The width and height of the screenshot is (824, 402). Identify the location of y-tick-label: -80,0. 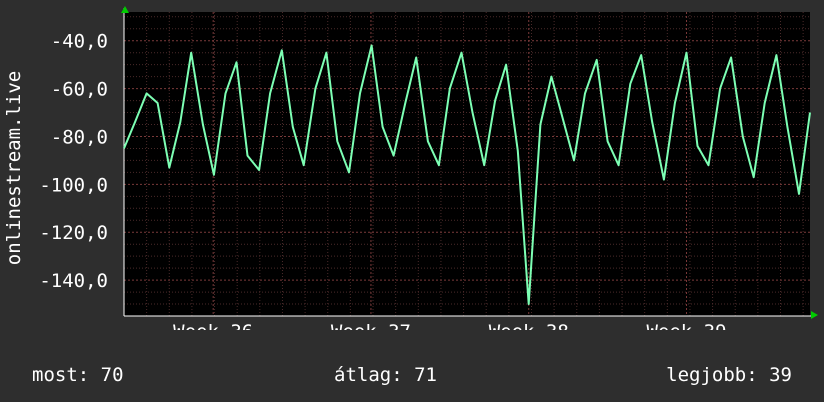
(79, 137).